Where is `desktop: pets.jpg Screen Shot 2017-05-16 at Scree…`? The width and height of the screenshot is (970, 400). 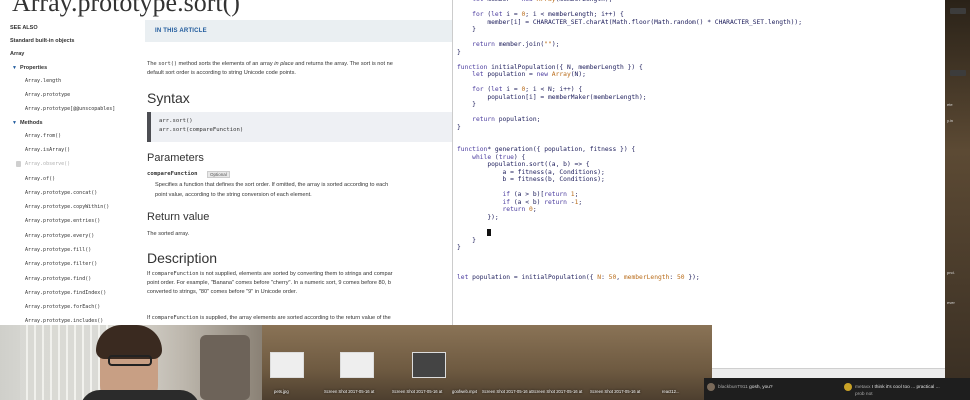 desktop: pets.jpg Screen Shot 2017-05-16 at Scree… is located at coordinates (487, 362).